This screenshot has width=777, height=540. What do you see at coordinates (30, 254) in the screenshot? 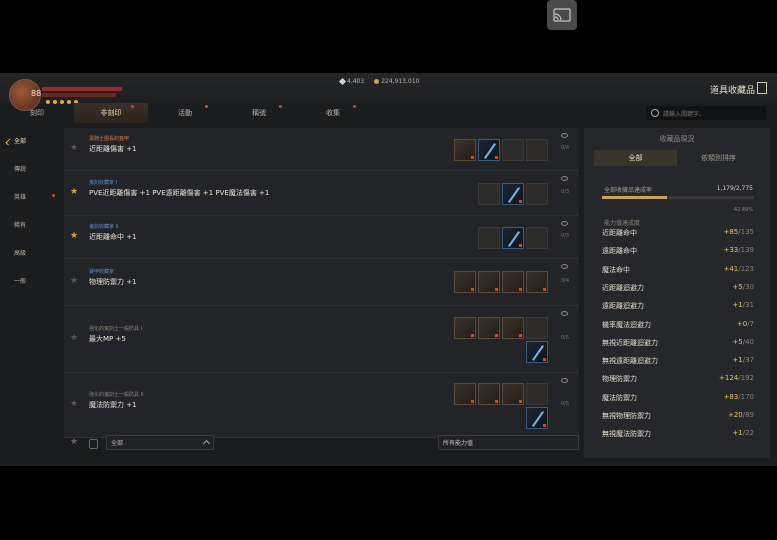
I see `sidebar-item-4: 高級` at bounding box center [30, 254].